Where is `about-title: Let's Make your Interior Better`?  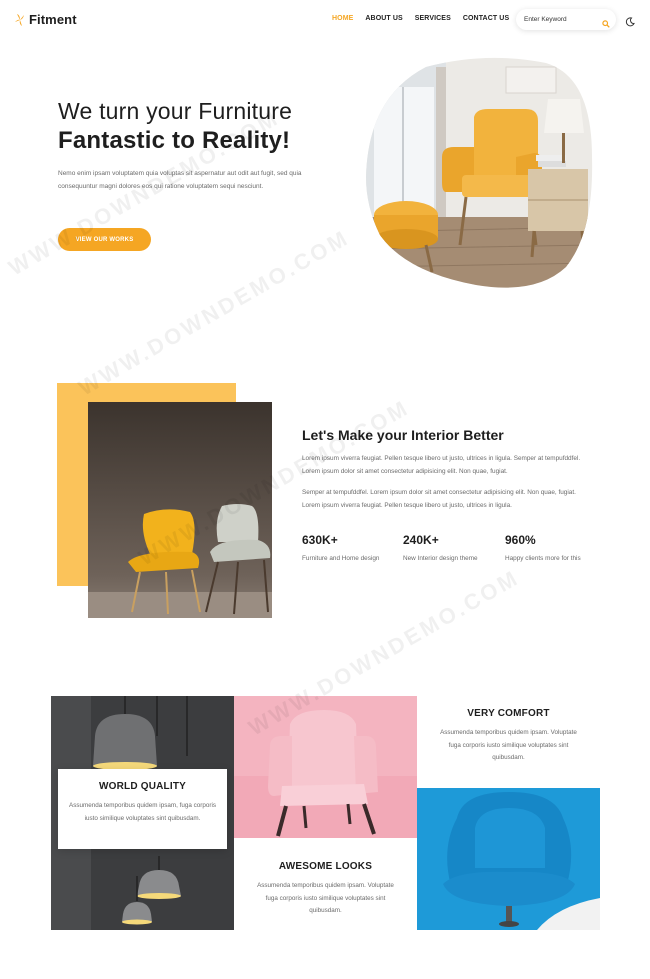 about-title: Let's Make your Interior Better is located at coordinates (403, 435).